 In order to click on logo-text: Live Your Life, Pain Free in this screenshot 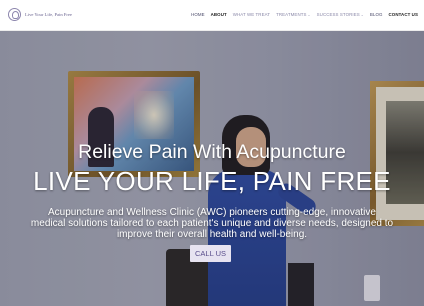, I will do `click(48, 14)`.